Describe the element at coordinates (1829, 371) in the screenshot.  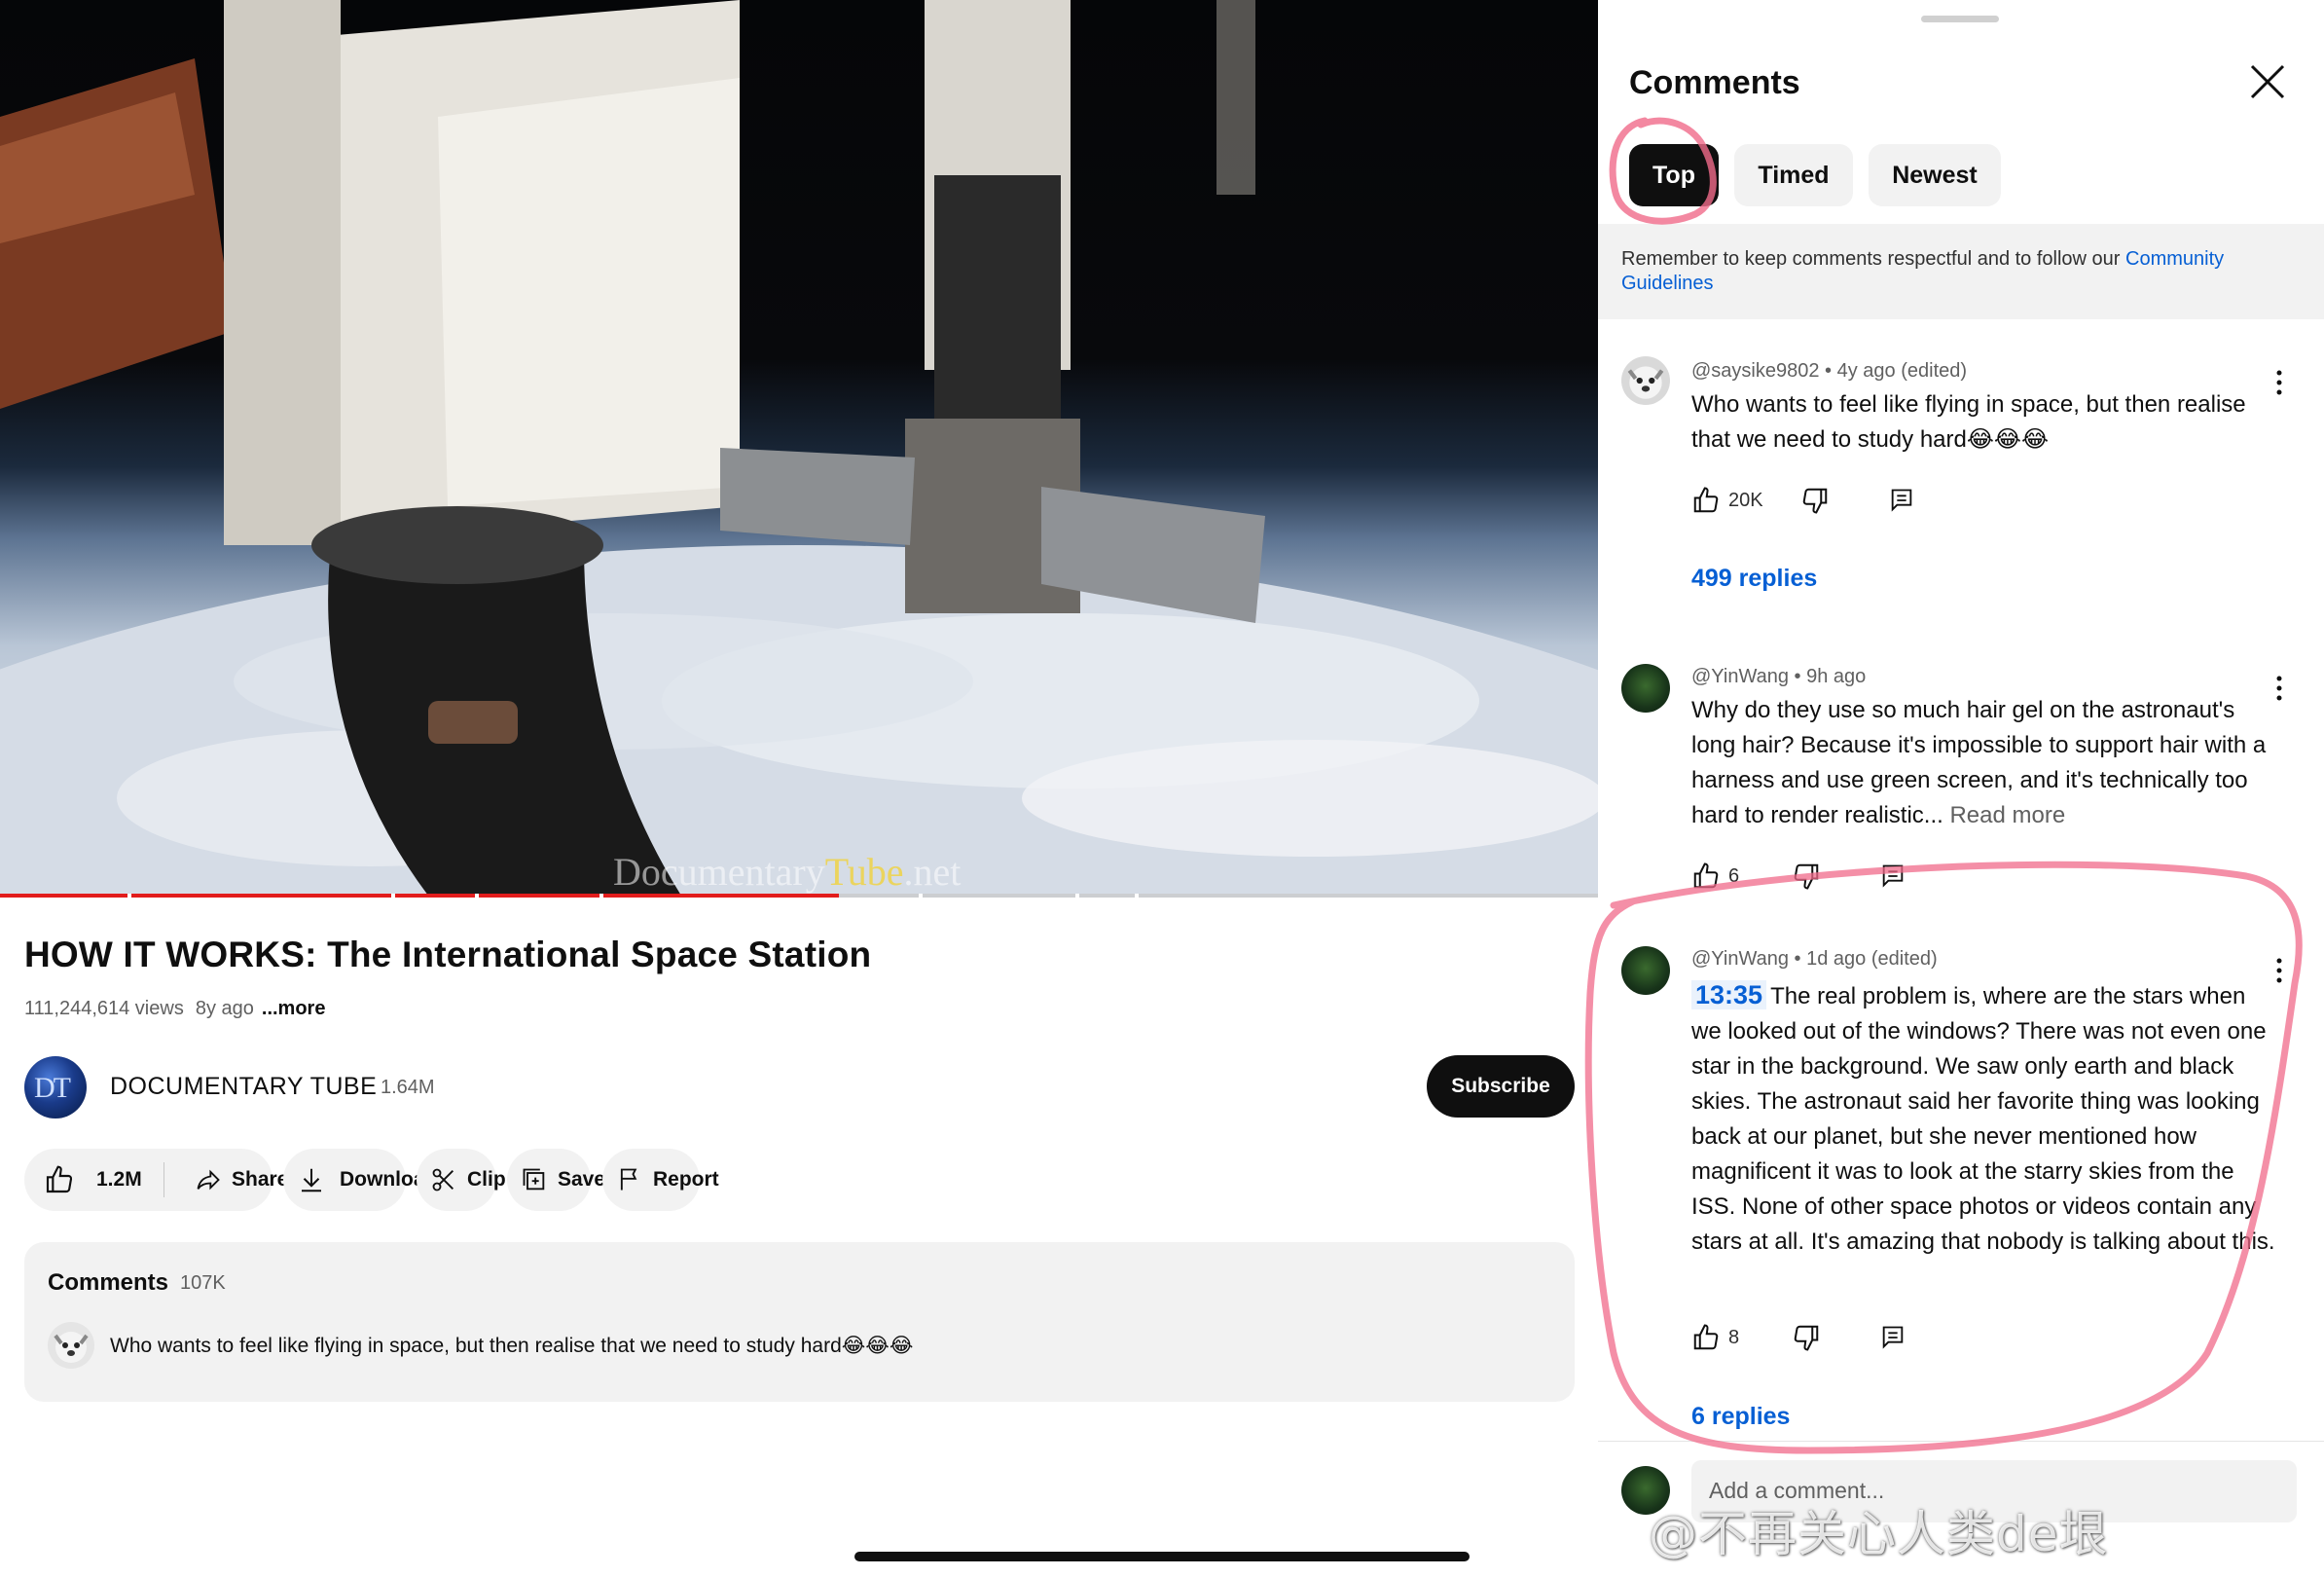
I see `comment-meta: @saysike9802 • 4y ago (edited)` at that location.